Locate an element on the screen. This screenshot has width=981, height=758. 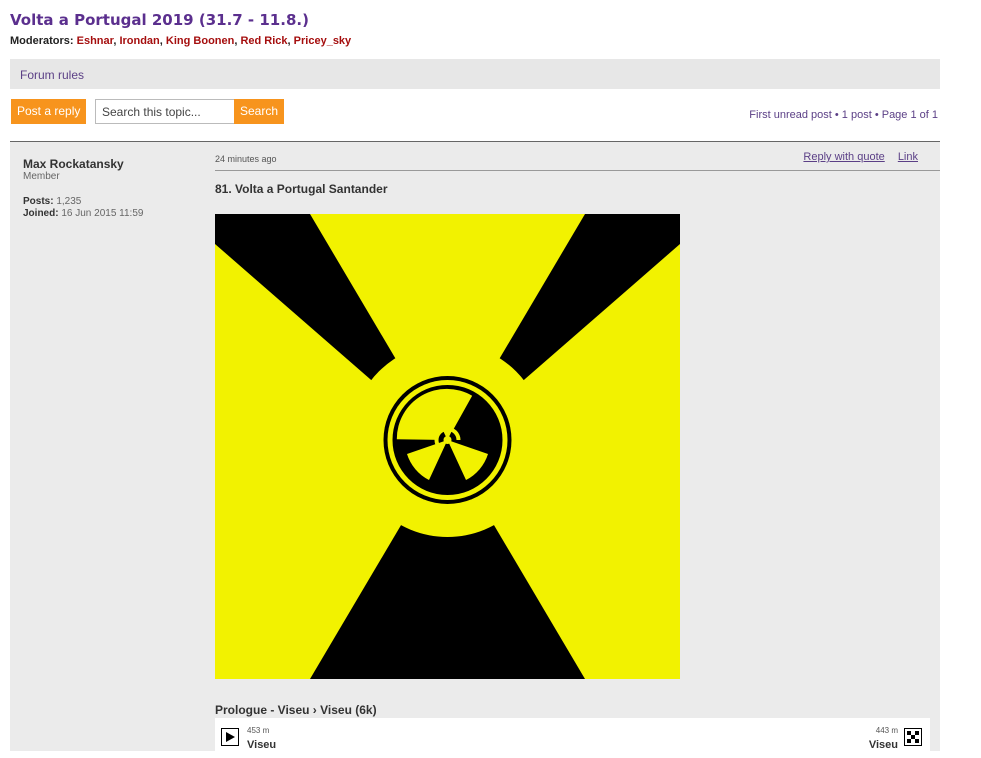
forum-rules-bar: Forum rules is located at coordinates (475, 74).